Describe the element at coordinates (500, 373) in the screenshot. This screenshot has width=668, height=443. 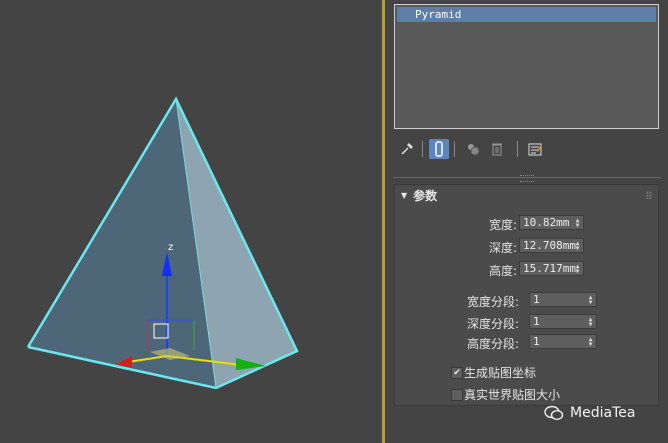
I see `gen-mapping-label: 生成贴图坐标` at that location.